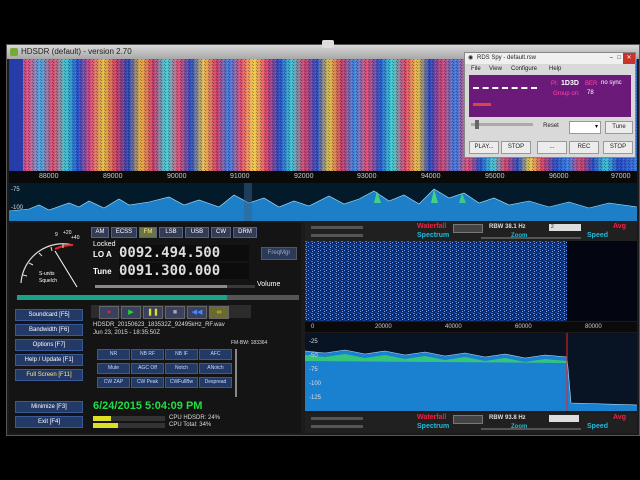  Describe the element at coordinates (593, 327) in the screenshot. I see `af-axis-tick: 80000` at that location.